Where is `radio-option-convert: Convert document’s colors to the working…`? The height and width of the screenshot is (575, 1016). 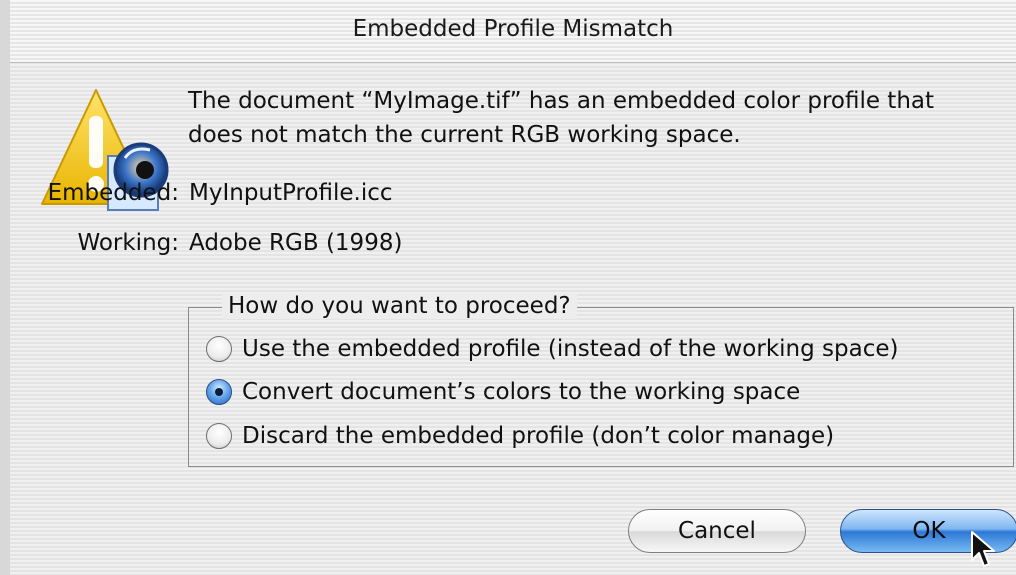
radio-option-convert: Convert document’s colors to the working… is located at coordinates (503, 392).